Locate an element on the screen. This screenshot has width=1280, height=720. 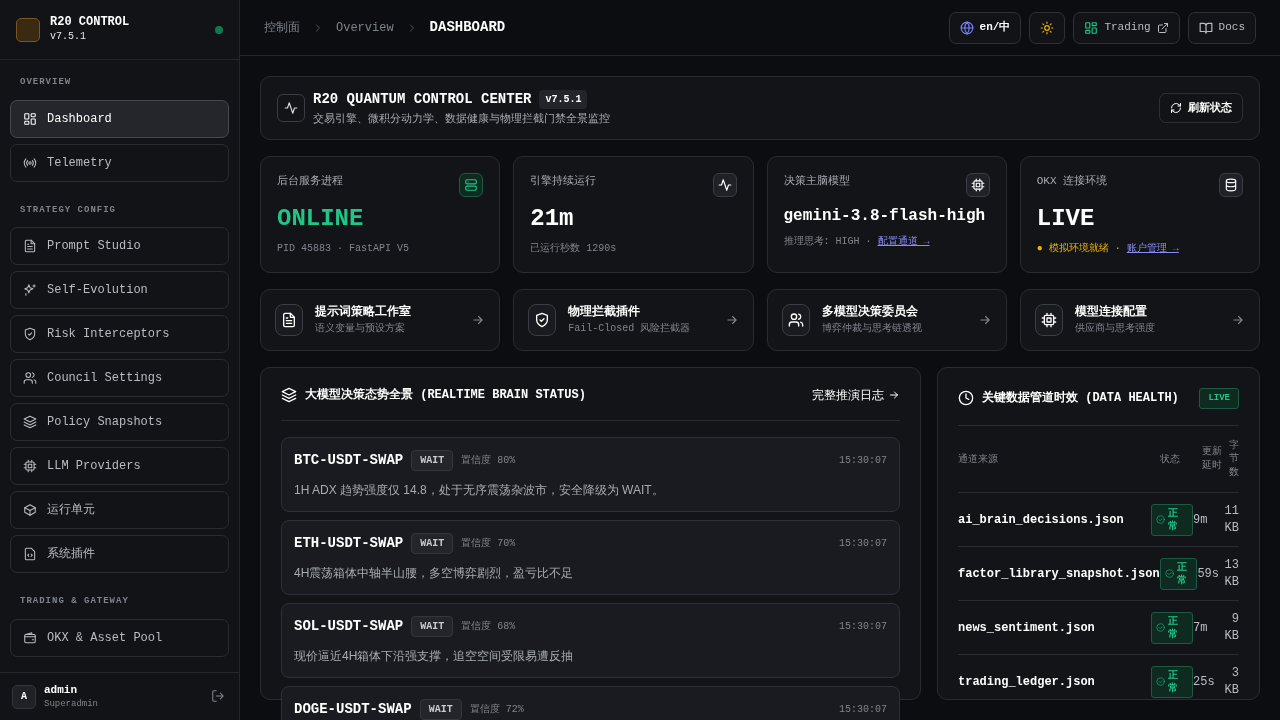
sidebar-item: Dashboard is located at coordinates (119, 118).